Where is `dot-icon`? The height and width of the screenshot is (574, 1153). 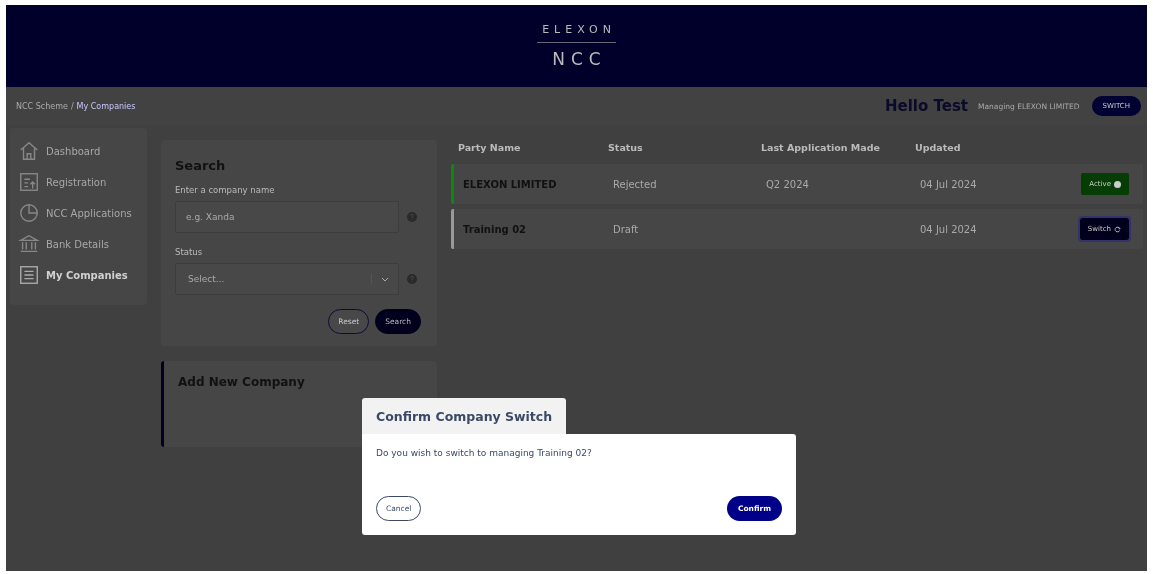 dot-icon is located at coordinates (1117, 184).